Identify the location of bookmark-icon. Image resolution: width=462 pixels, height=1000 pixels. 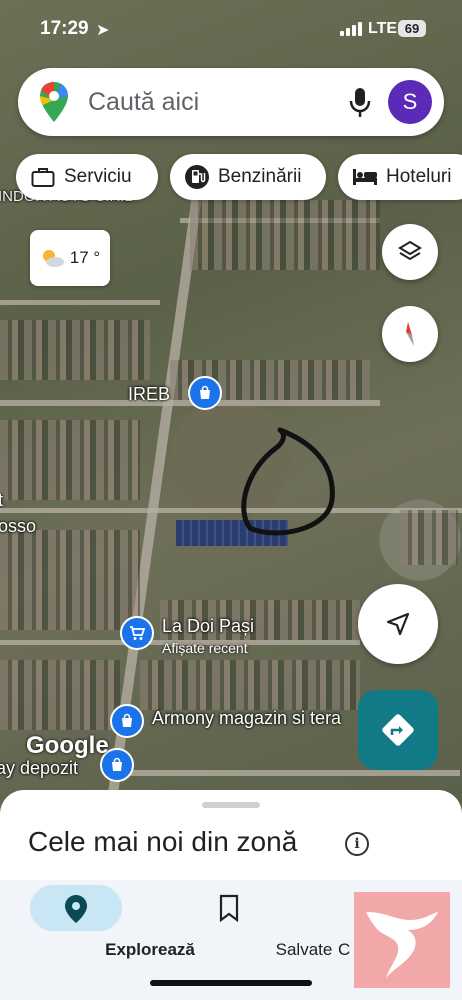
(229, 908).